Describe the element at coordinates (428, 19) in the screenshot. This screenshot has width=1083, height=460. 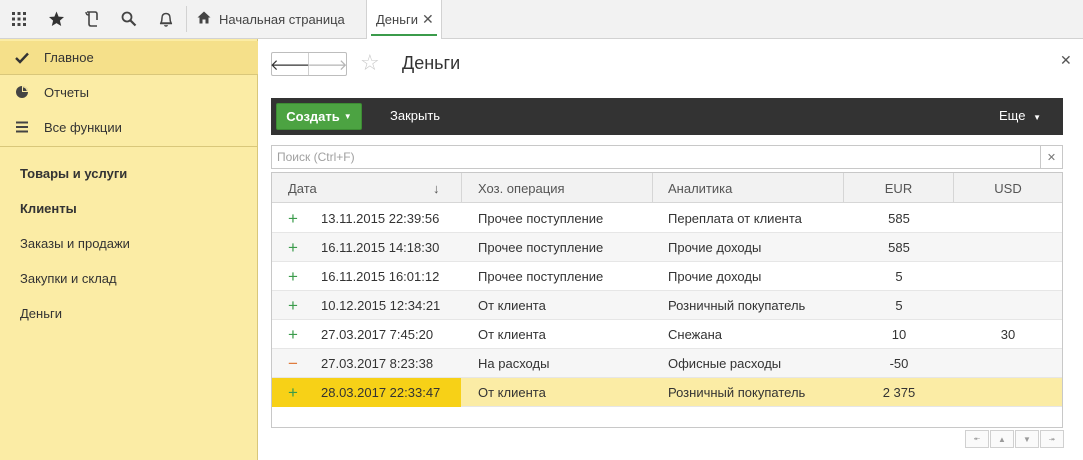
I see `close-tab-icon: ✕` at that location.